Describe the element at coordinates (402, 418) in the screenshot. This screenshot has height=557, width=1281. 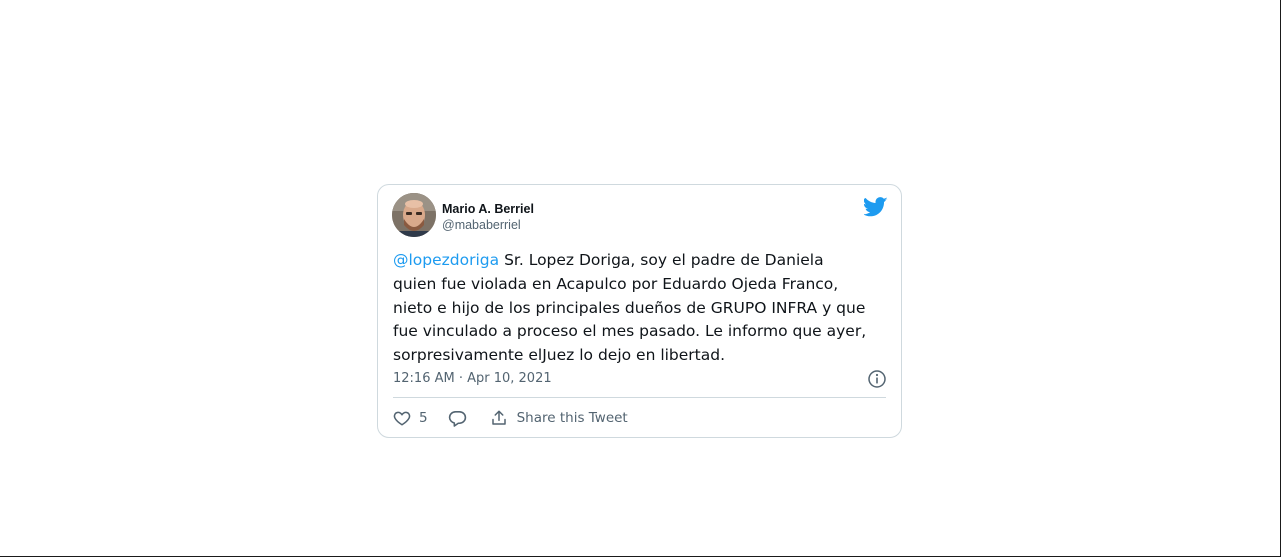
I see `heart-icon` at that location.